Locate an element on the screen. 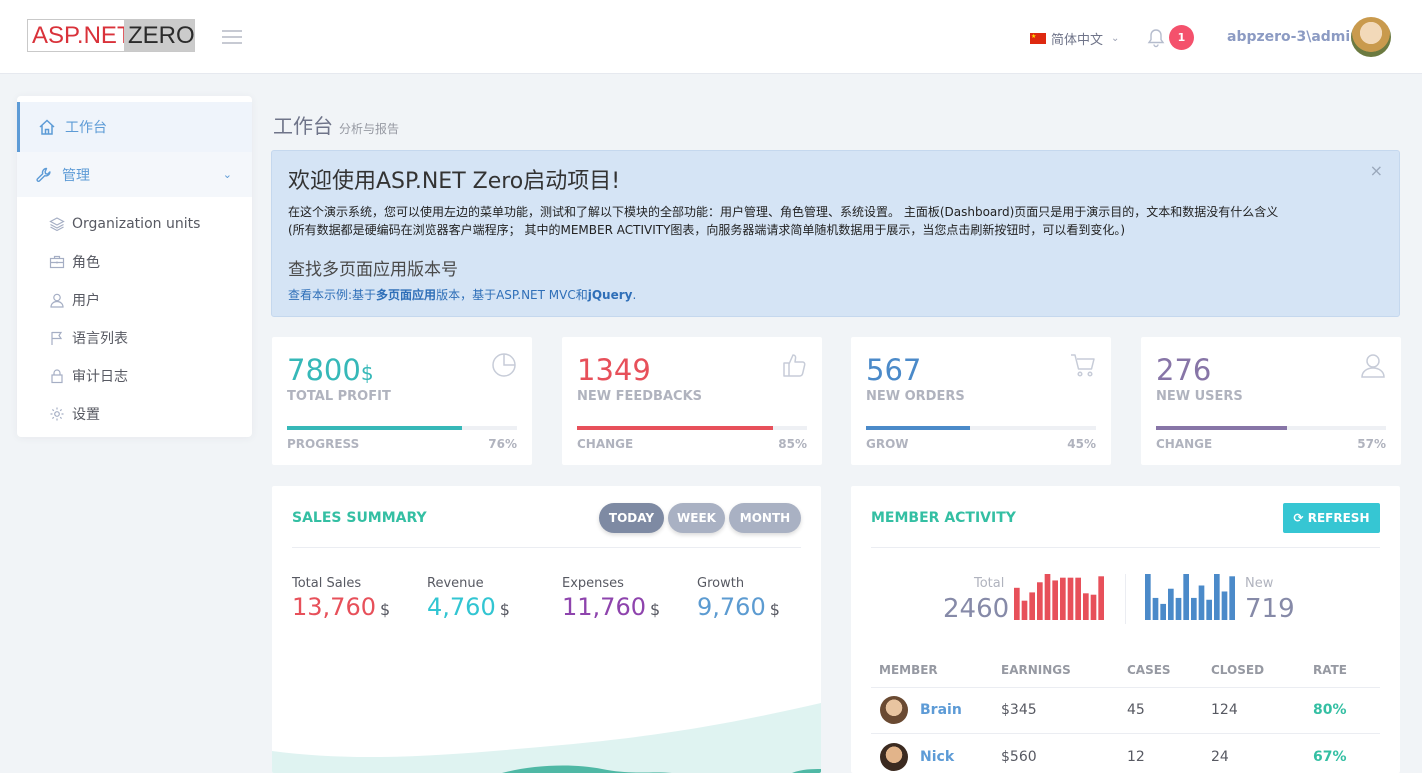 The image size is (1422, 773). sales-wave-chart is located at coordinates (546, 738).